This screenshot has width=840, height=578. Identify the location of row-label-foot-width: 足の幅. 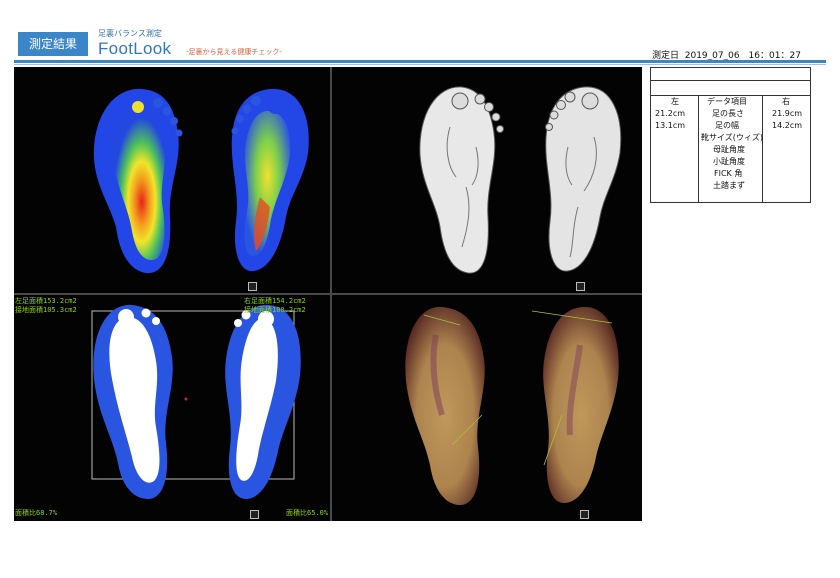
(727, 125).